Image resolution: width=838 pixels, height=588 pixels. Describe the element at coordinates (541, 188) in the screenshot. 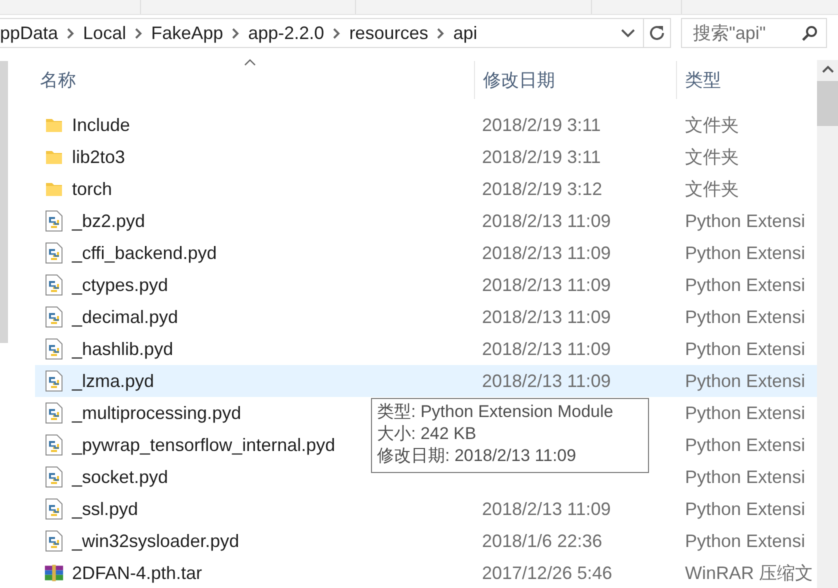

I see `modified-date: 2018/2/19 3:12` at that location.